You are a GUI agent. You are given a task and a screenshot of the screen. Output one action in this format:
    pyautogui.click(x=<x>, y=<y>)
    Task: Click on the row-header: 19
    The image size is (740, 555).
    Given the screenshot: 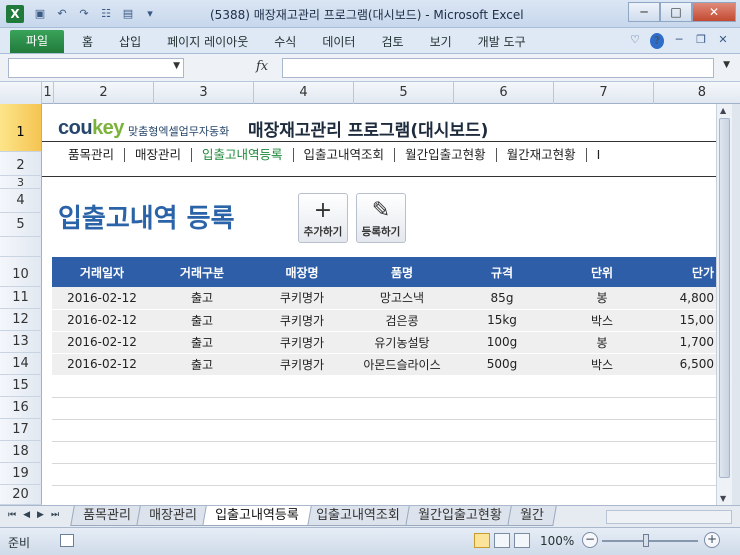 What is the action you would take?
    pyautogui.click(x=21, y=474)
    